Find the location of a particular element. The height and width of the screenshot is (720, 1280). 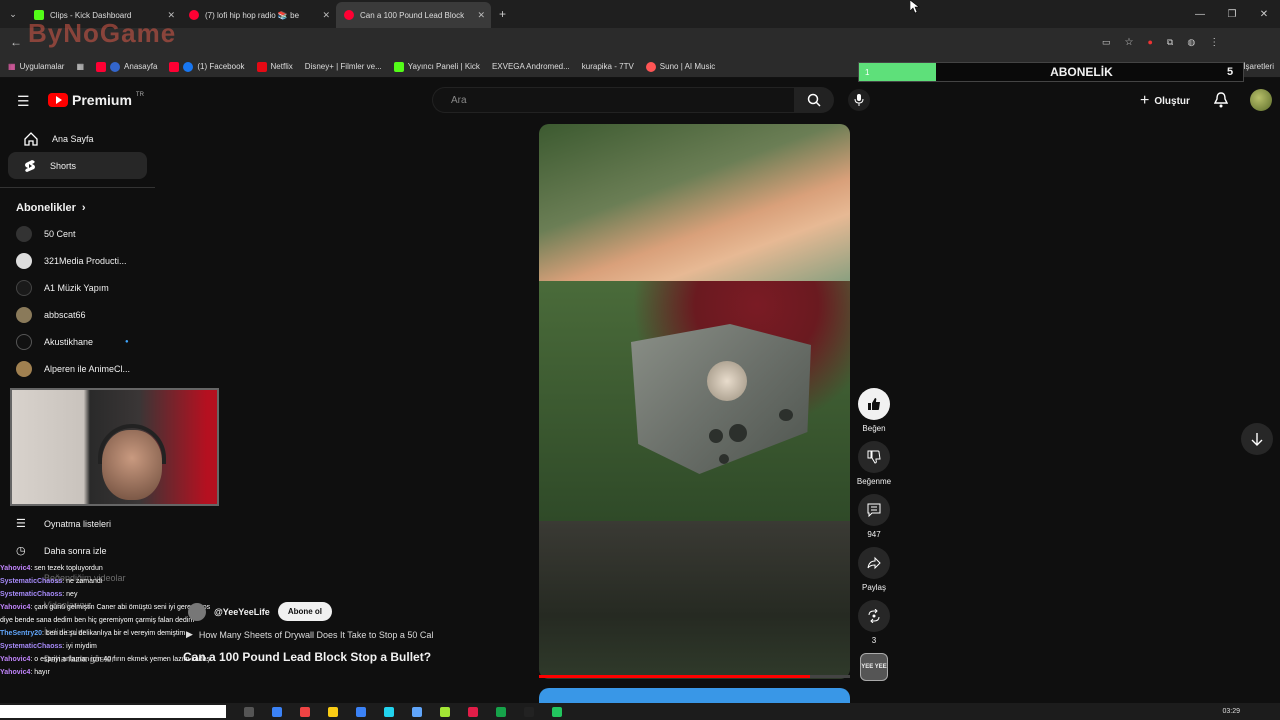

voice-search-button is located at coordinates (859, 100).